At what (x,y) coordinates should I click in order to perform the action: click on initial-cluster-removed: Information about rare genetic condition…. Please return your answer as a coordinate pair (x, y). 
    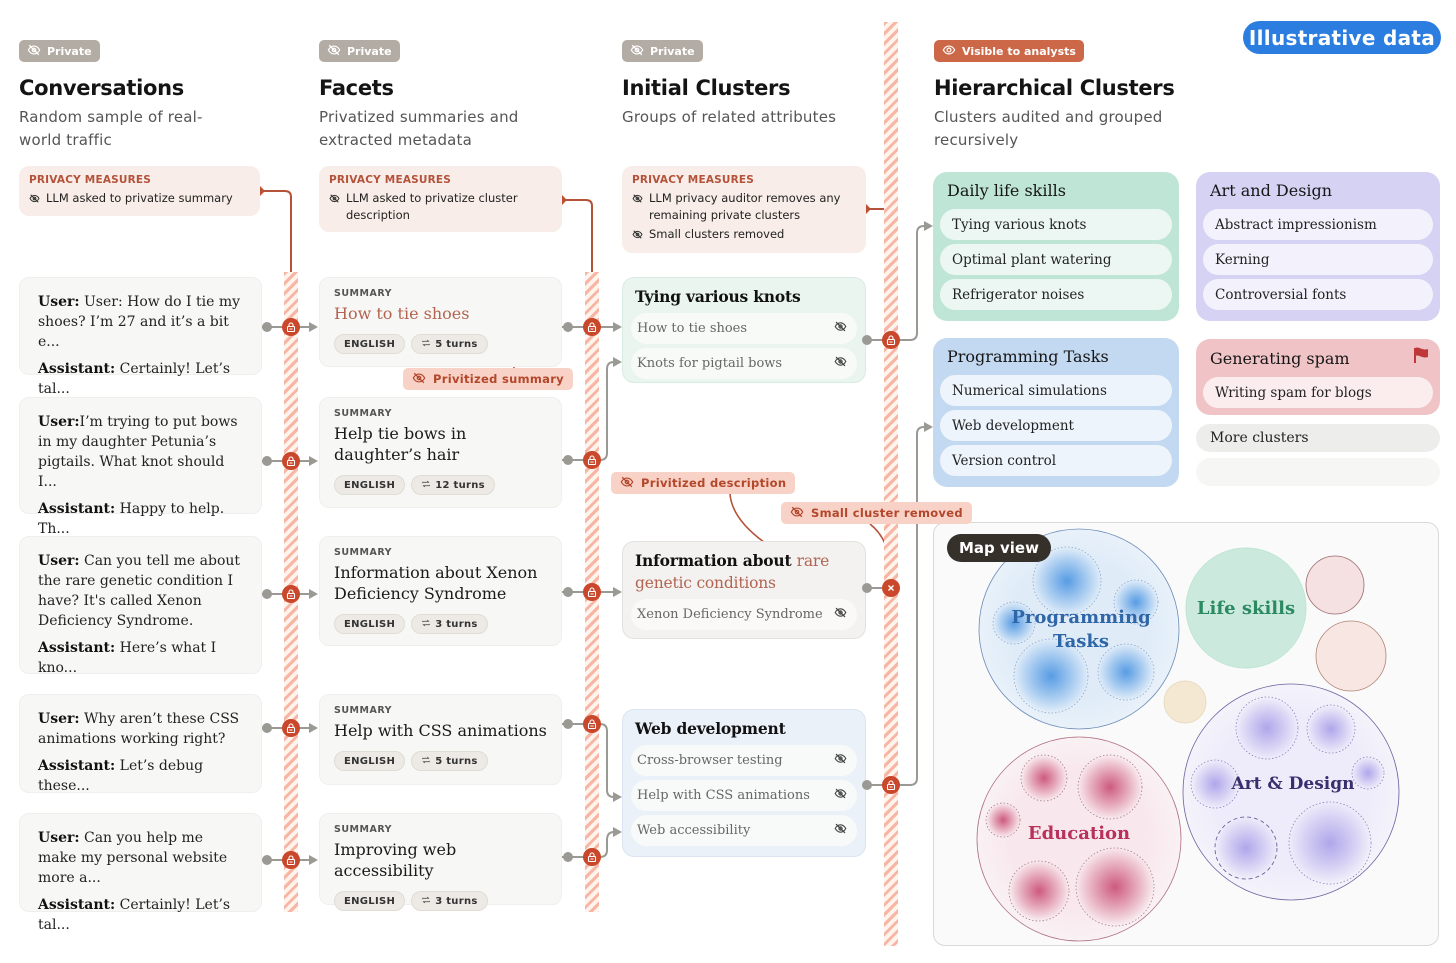
    Looking at the image, I should click on (744, 590).